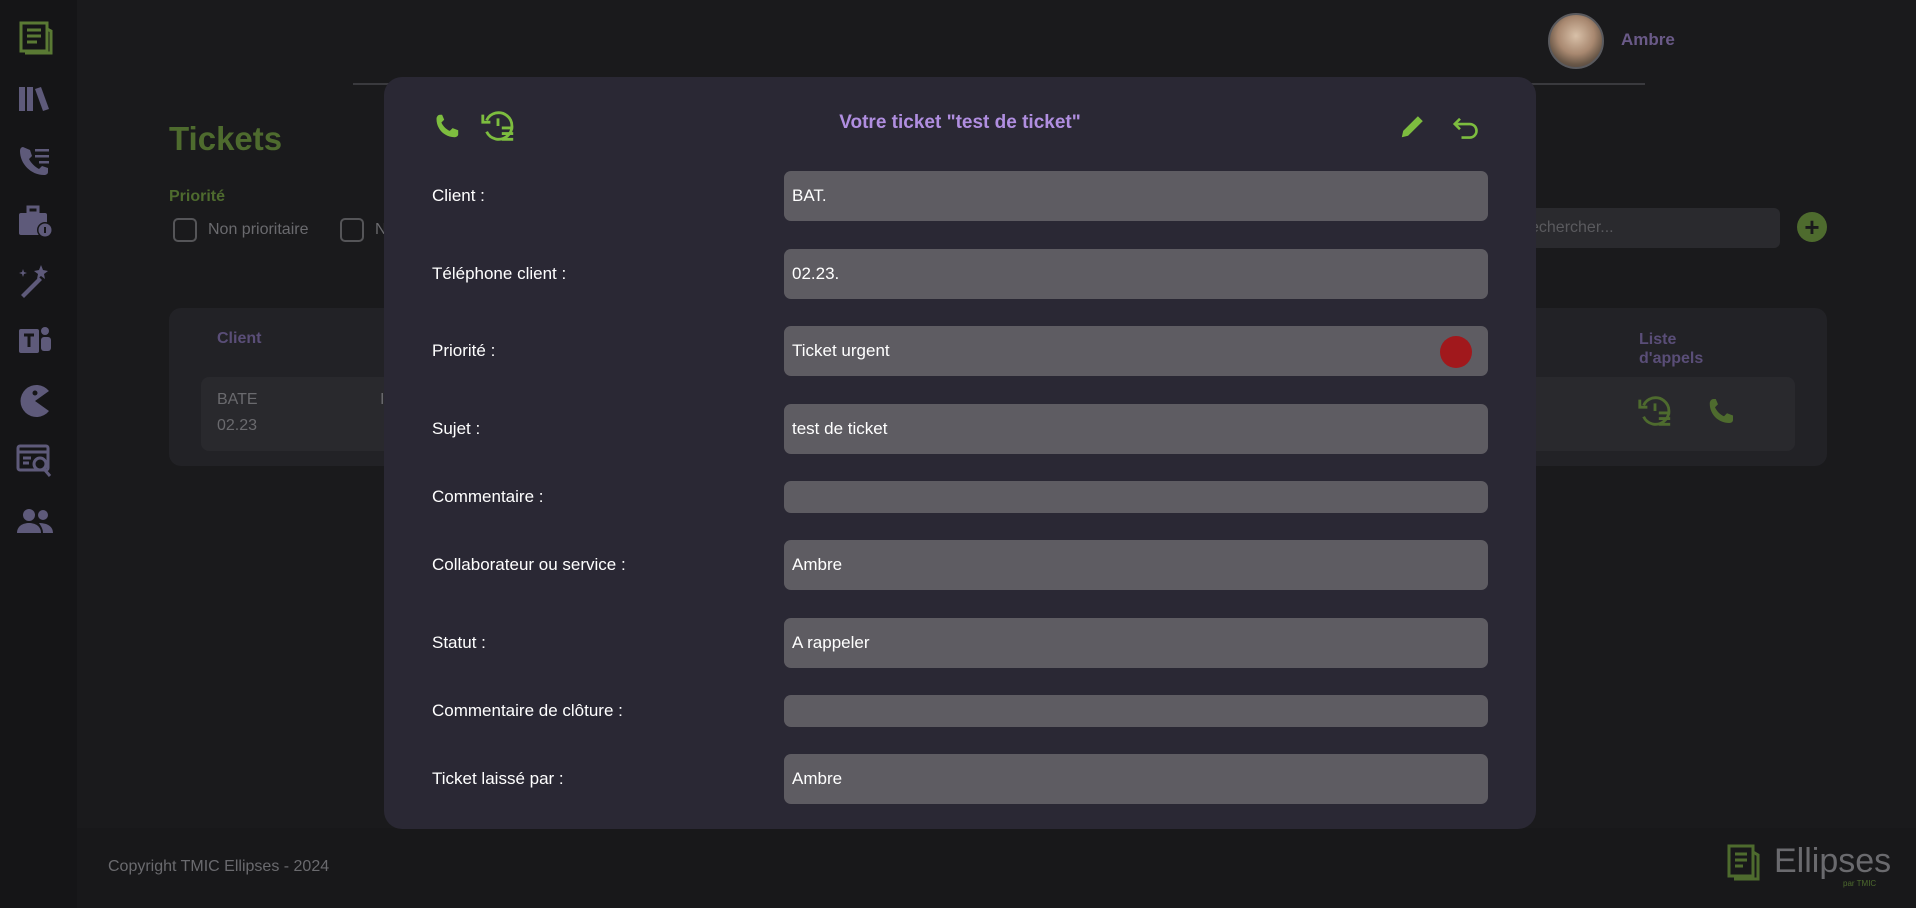  I want to click on field-label-collaborateur: Collaborateur ou service :, so click(529, 564).